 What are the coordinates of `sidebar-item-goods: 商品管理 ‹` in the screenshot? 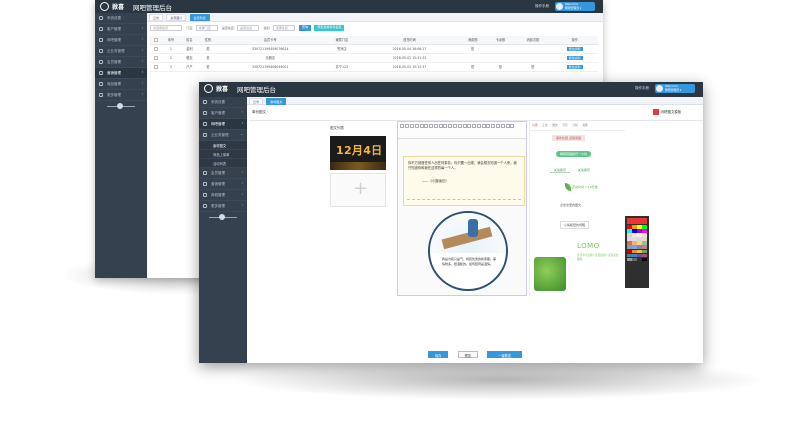 It's located at (121, 84).